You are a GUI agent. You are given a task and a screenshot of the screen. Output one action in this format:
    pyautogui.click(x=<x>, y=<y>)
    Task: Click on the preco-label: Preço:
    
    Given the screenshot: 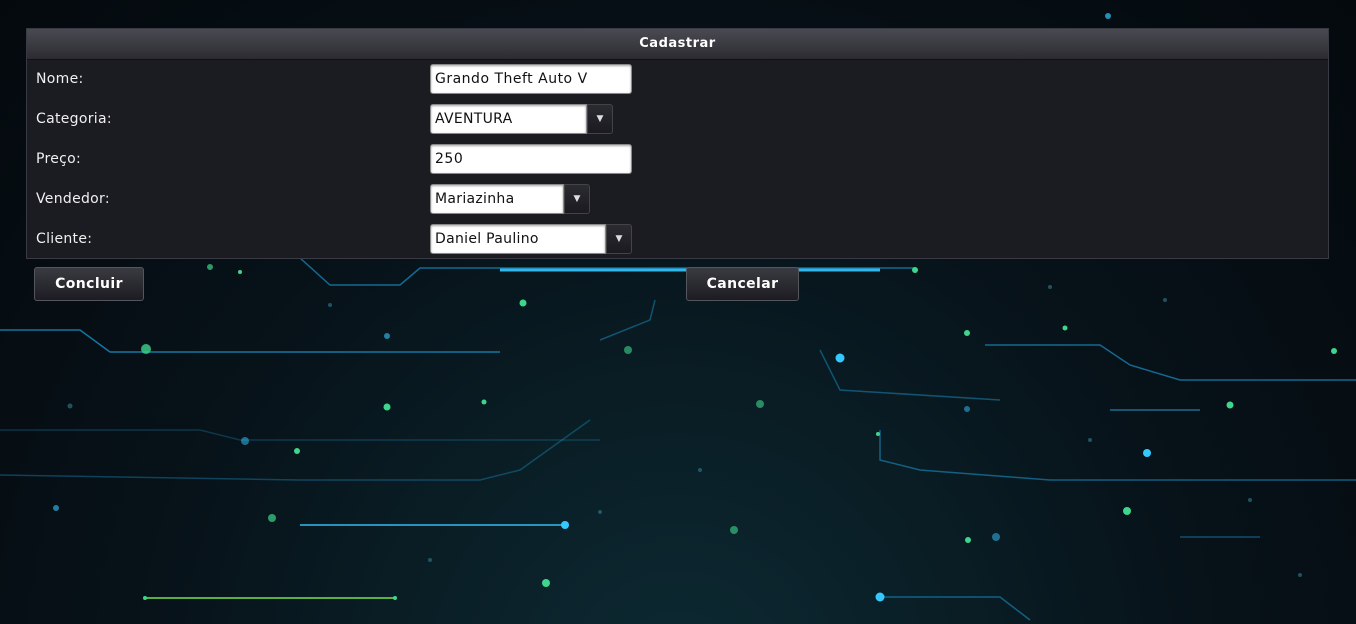 What is the action you would take?
    pyautogui.click(x=59, y=159)
    